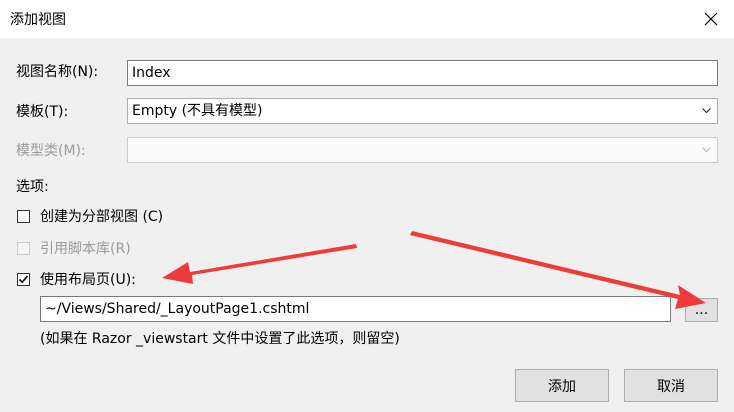 The height and width of the screenshot is (412, 734). I want to click on close-icon, so click(711, 19).